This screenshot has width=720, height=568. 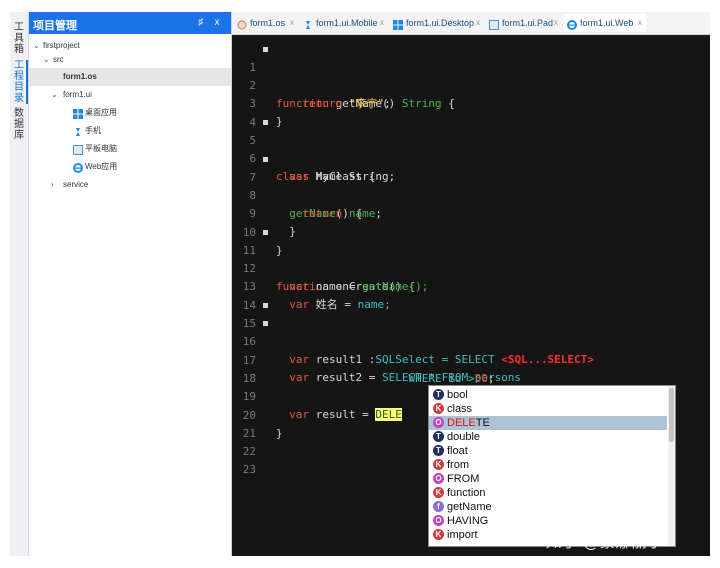 What do you see at coordinates (469, 507) in the screenshot?
I see `item-label: getName` at bounding box center [469, 507].